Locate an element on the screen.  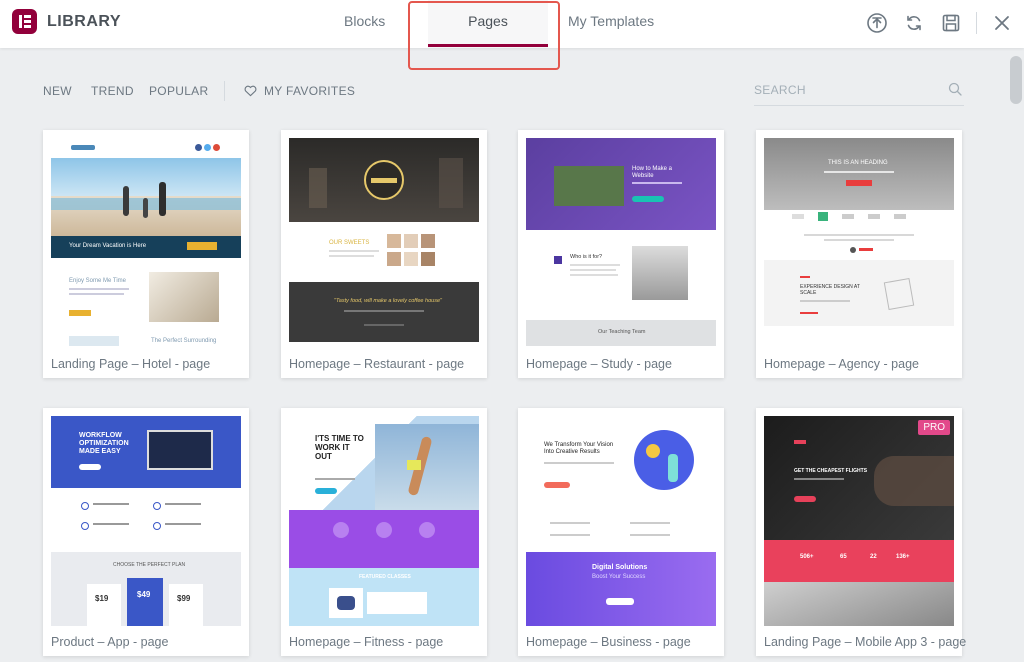
hotel-sub-text-2: The Perfect Surrounding is located at coordinates (184, 341).